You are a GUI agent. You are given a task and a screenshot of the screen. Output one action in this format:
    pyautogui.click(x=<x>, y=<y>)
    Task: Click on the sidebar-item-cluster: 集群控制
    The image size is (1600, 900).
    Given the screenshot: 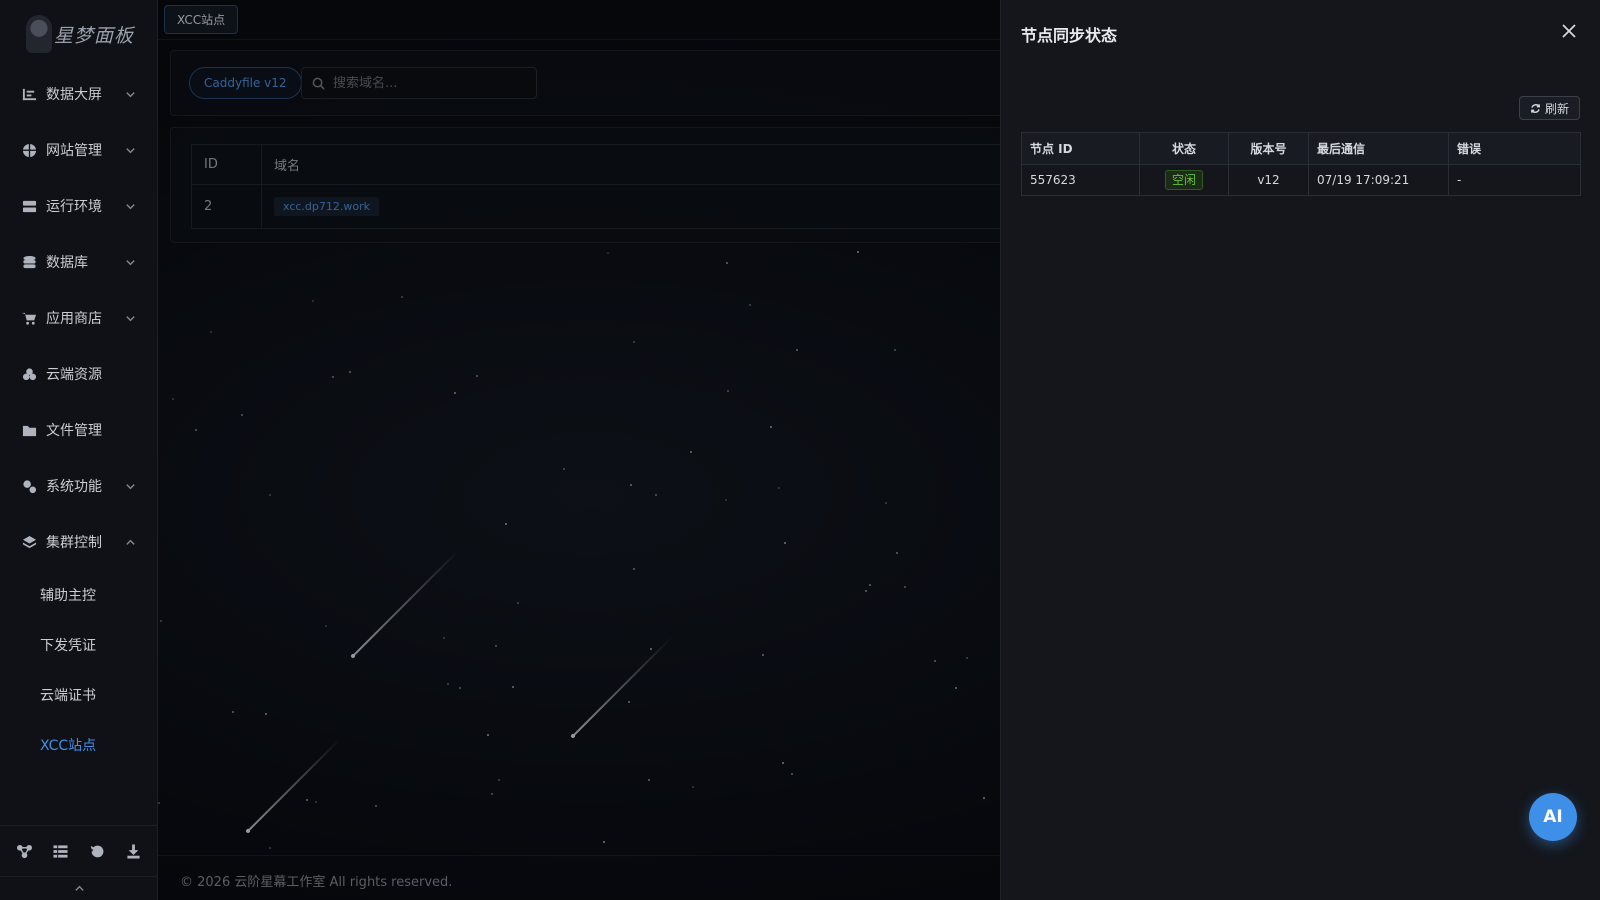 What is the action you would take?
    pyautogui.click(x=79, y=542)
    